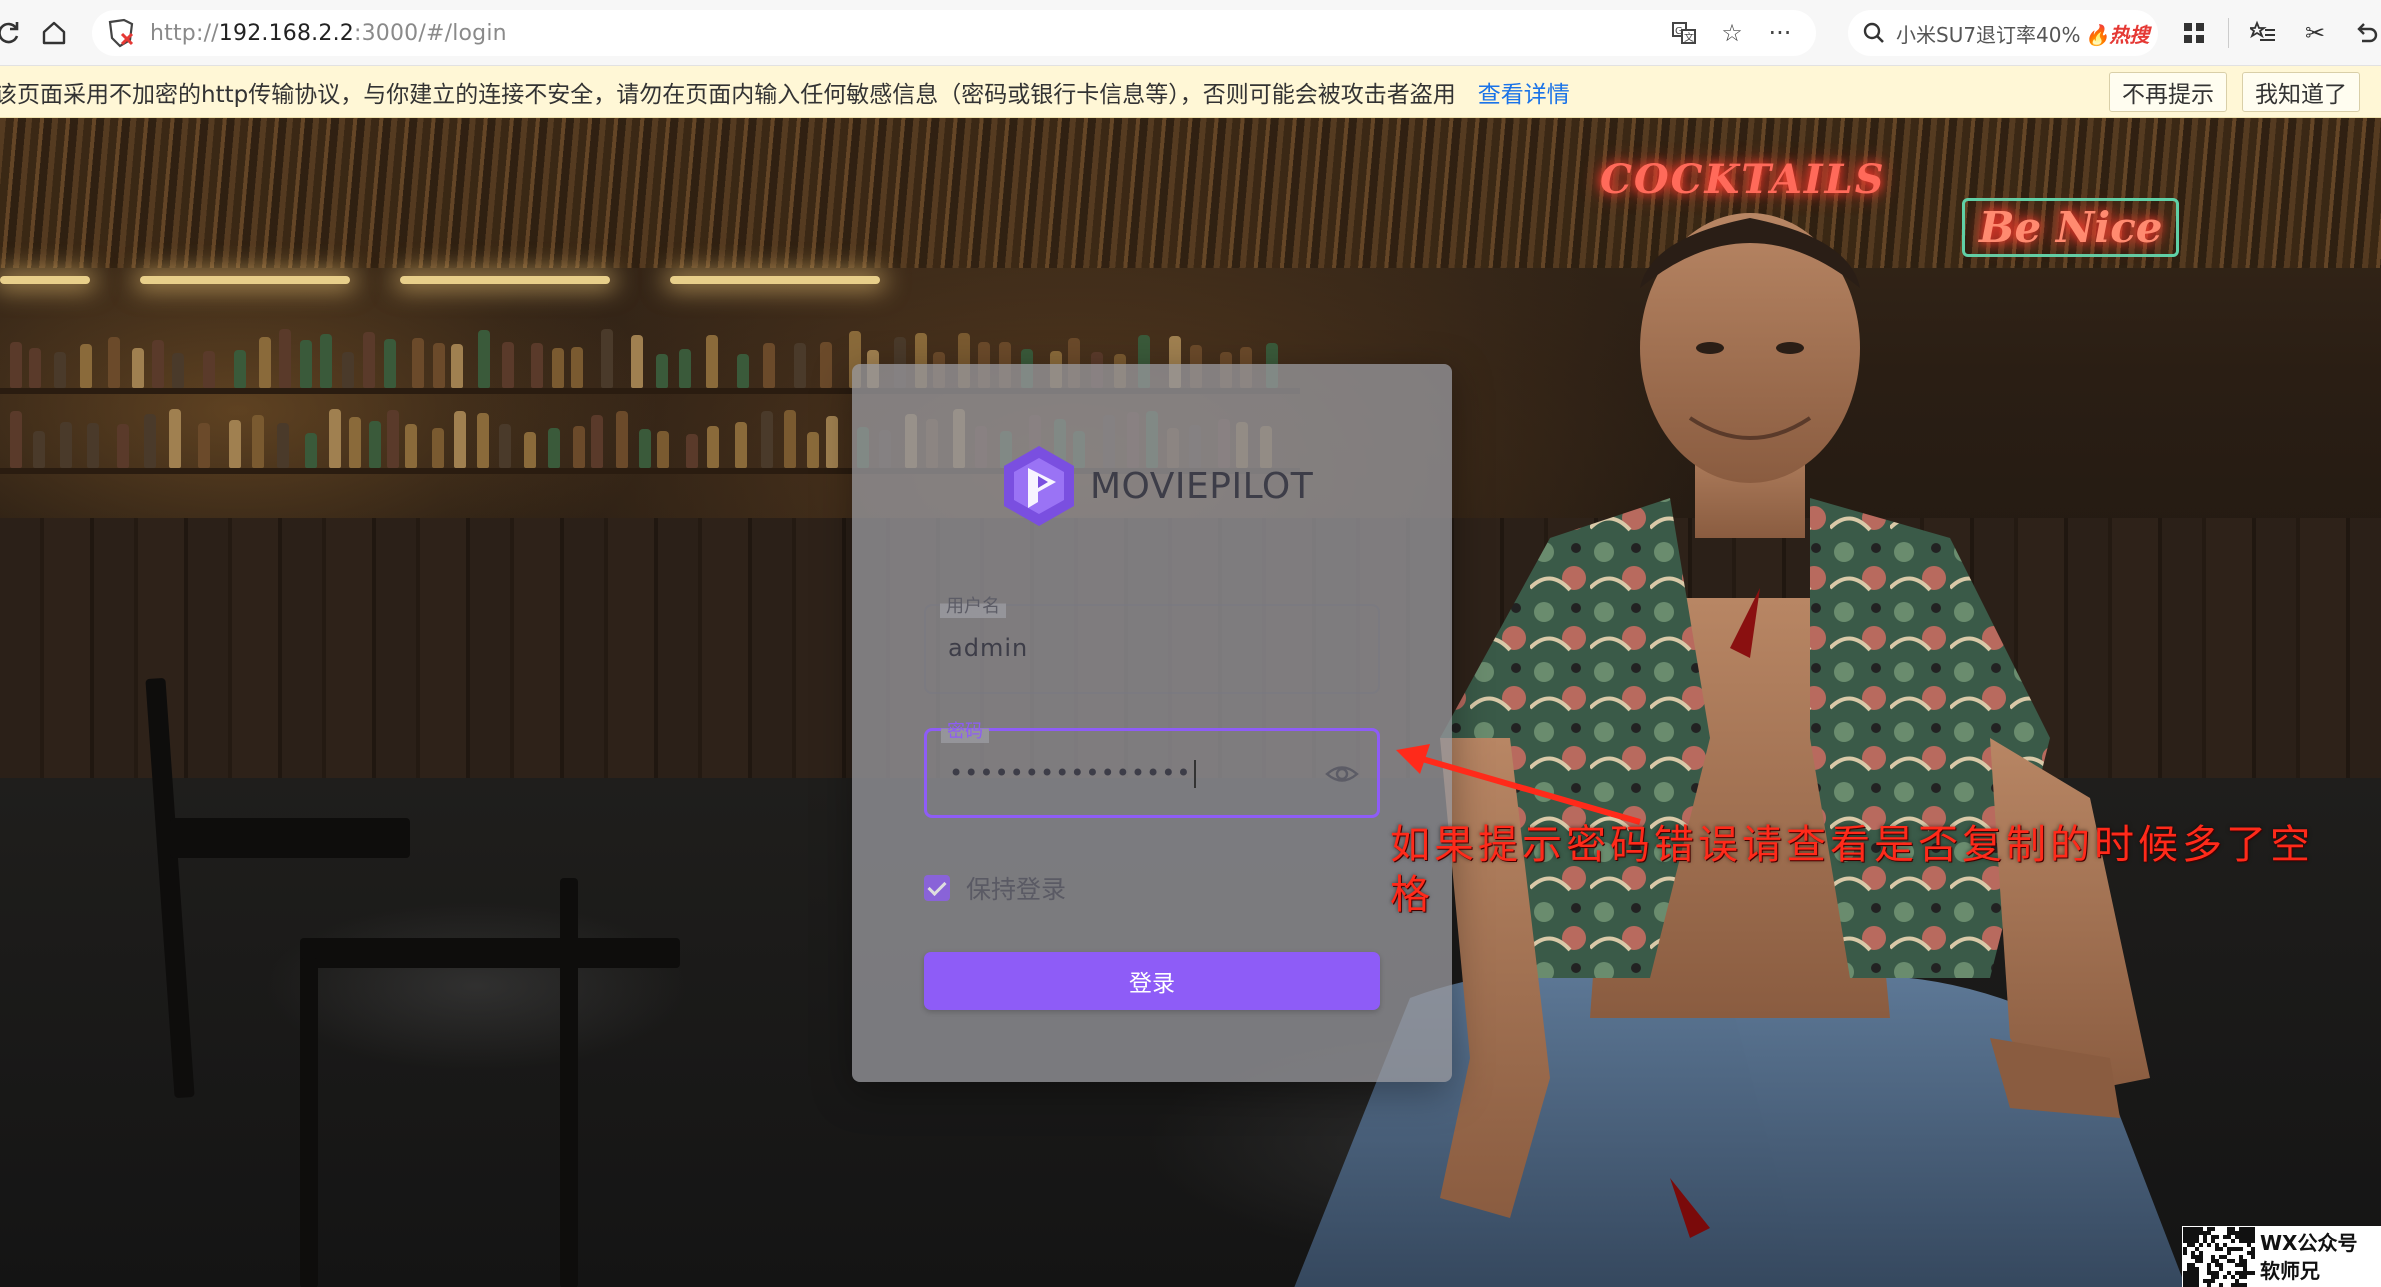 The height and width of the screenshot is (1287, 2381). I want to click on password-value: ••••••••••••••••, so click(1072, 773).